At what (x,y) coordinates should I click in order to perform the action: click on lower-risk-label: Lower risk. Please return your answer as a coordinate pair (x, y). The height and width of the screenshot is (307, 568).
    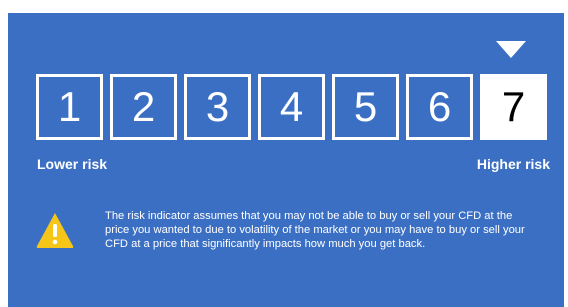
    Looking at the image, I should click on (72, 164).